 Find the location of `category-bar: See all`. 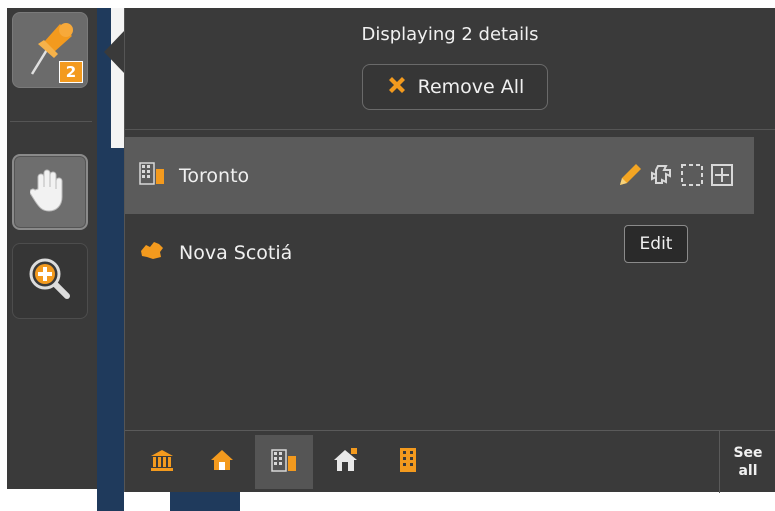

category-bar: See all is located at coordinates (450, 461).